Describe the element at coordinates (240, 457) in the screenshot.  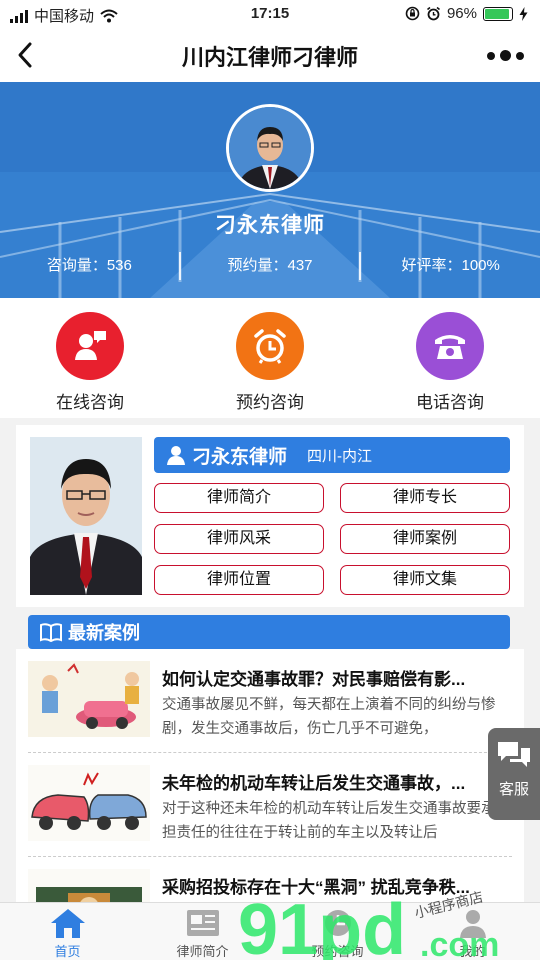
I see `card-lawyer-name: 刁永东律师` at that location.